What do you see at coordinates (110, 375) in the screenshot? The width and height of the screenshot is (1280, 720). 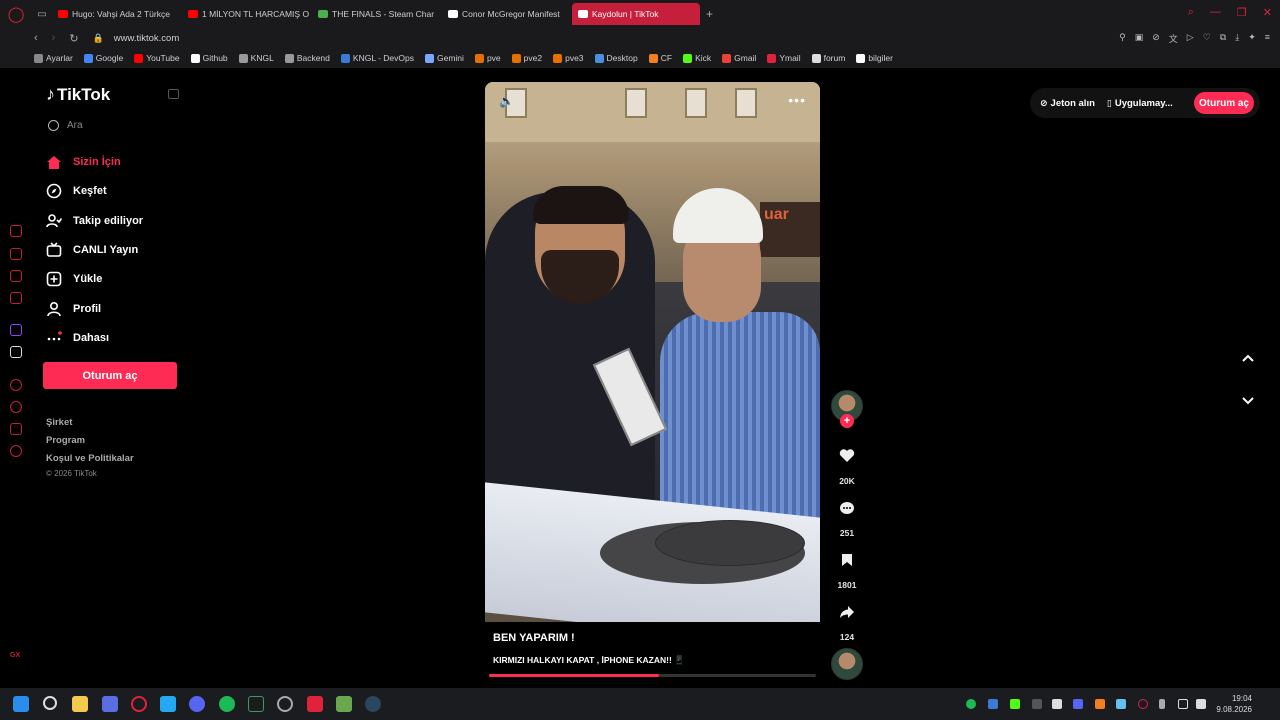 I see `login-button: Oturum aç` at bounding box center [110, 375].